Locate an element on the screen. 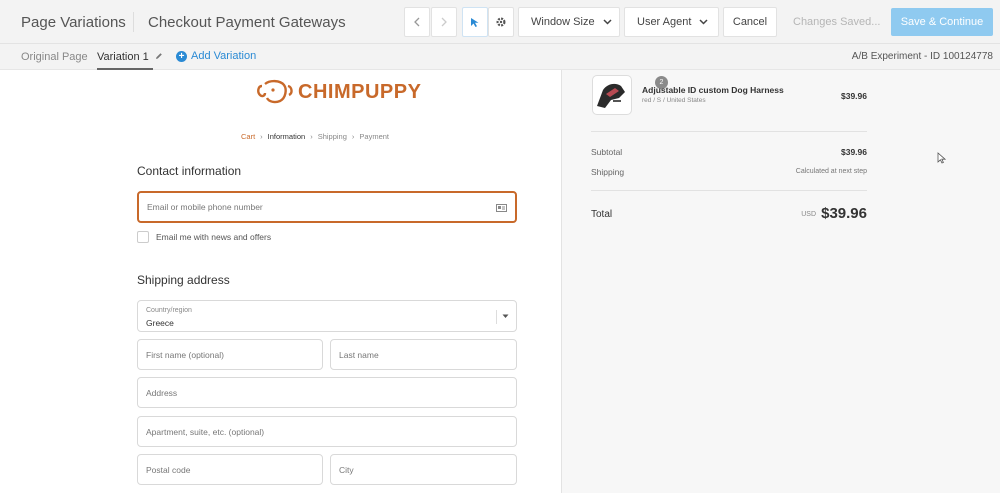 This screenshot has height=493, width=1000. prev-button is located at coordinates (417, 22).